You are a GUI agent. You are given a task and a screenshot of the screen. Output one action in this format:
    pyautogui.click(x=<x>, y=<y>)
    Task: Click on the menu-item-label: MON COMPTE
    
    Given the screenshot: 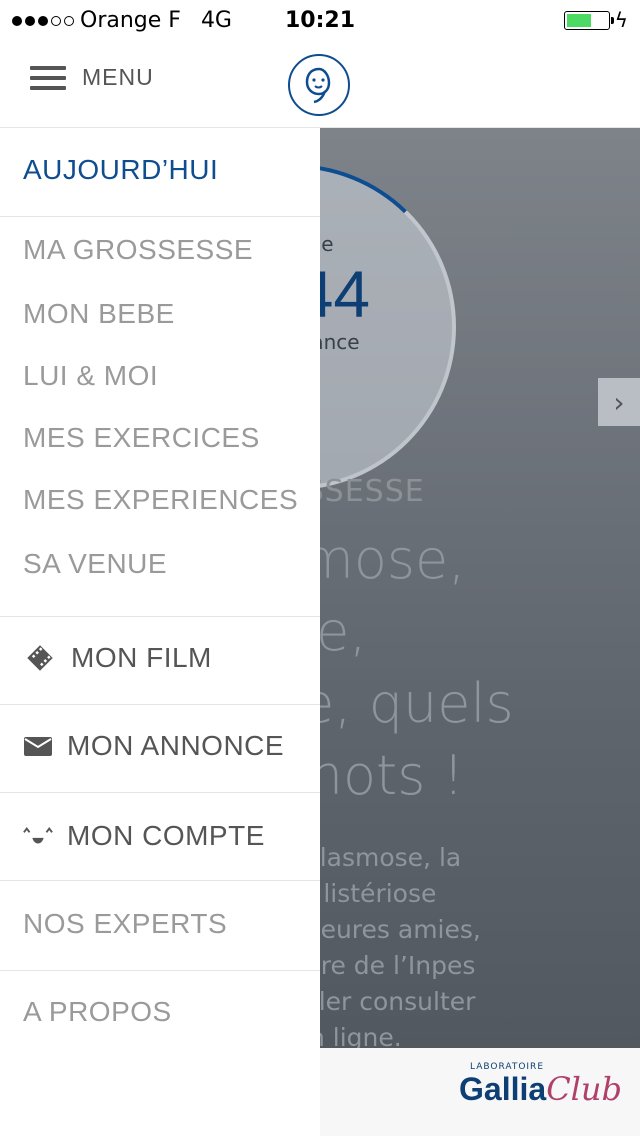 What is the action you would take?
    pyautogui.click(x=166, y=835)
    